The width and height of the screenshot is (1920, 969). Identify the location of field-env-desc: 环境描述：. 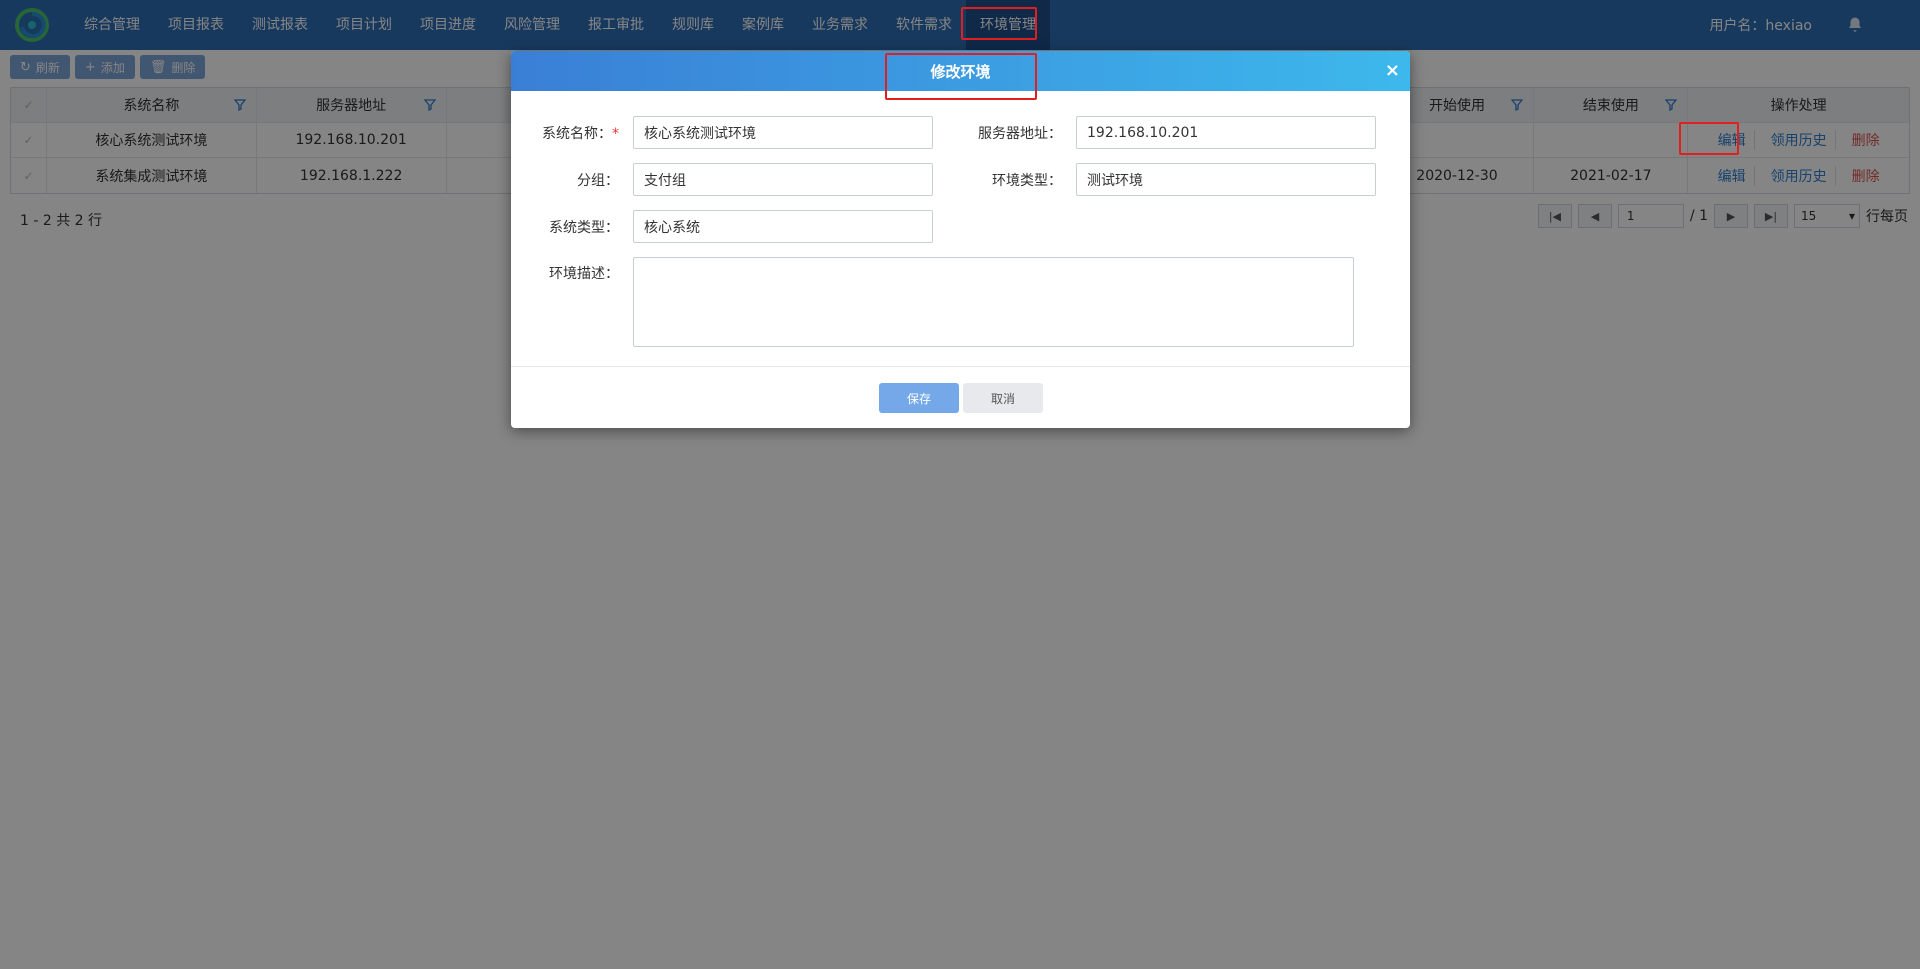
(947, 302).